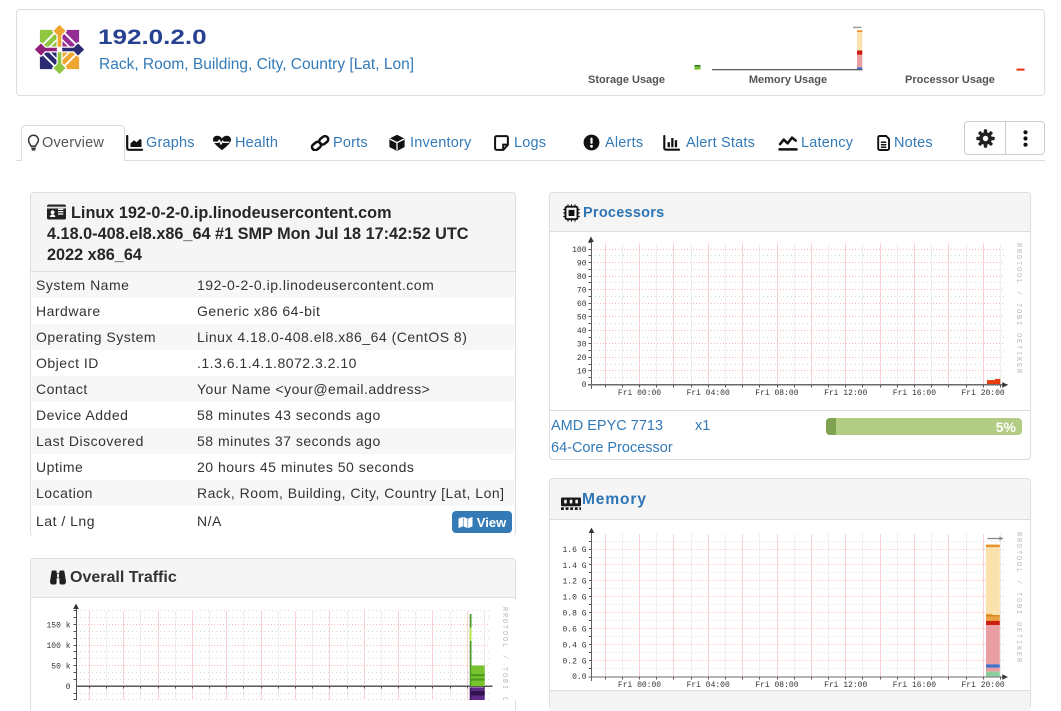 This screenshot has height=711, width=1061. I want to click on svg-text: Processor Usage, so click(950, 80).